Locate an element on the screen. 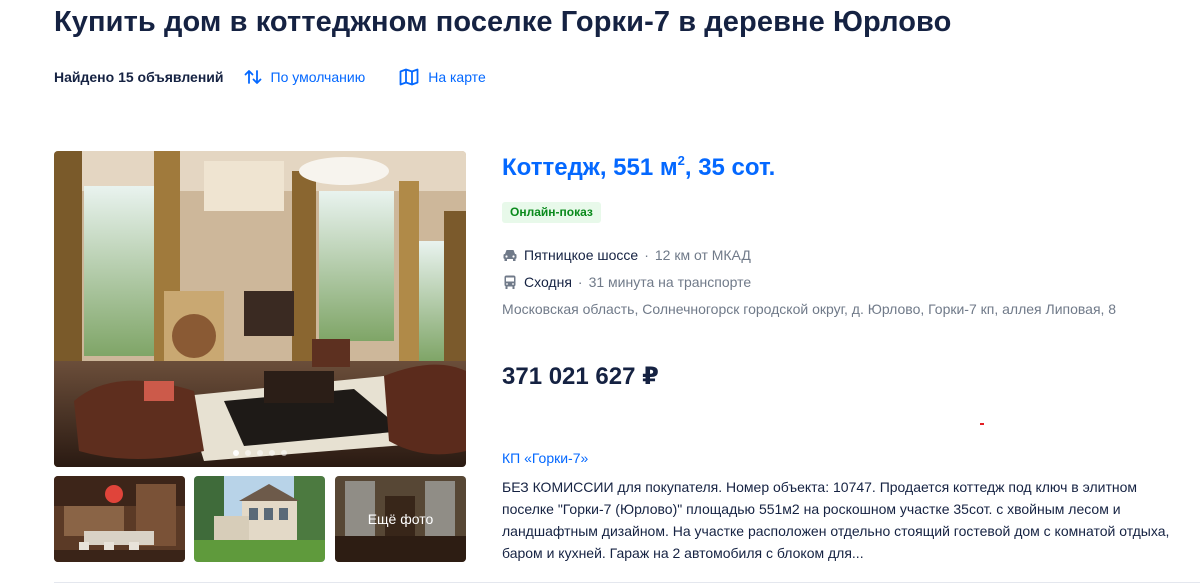  highway-row: Пятницкое шоссе · 12 км от МКАД is located at coordinates (626, 255).